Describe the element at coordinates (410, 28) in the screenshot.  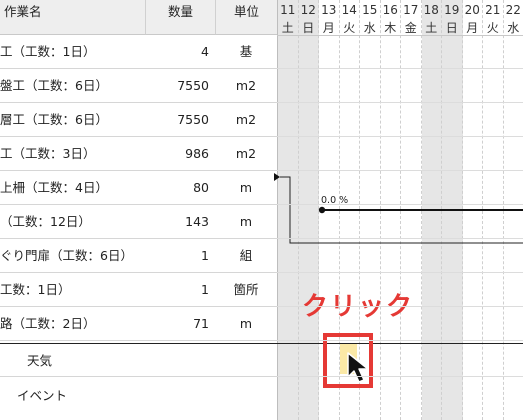
I see `day-weekday: 金` at that location.